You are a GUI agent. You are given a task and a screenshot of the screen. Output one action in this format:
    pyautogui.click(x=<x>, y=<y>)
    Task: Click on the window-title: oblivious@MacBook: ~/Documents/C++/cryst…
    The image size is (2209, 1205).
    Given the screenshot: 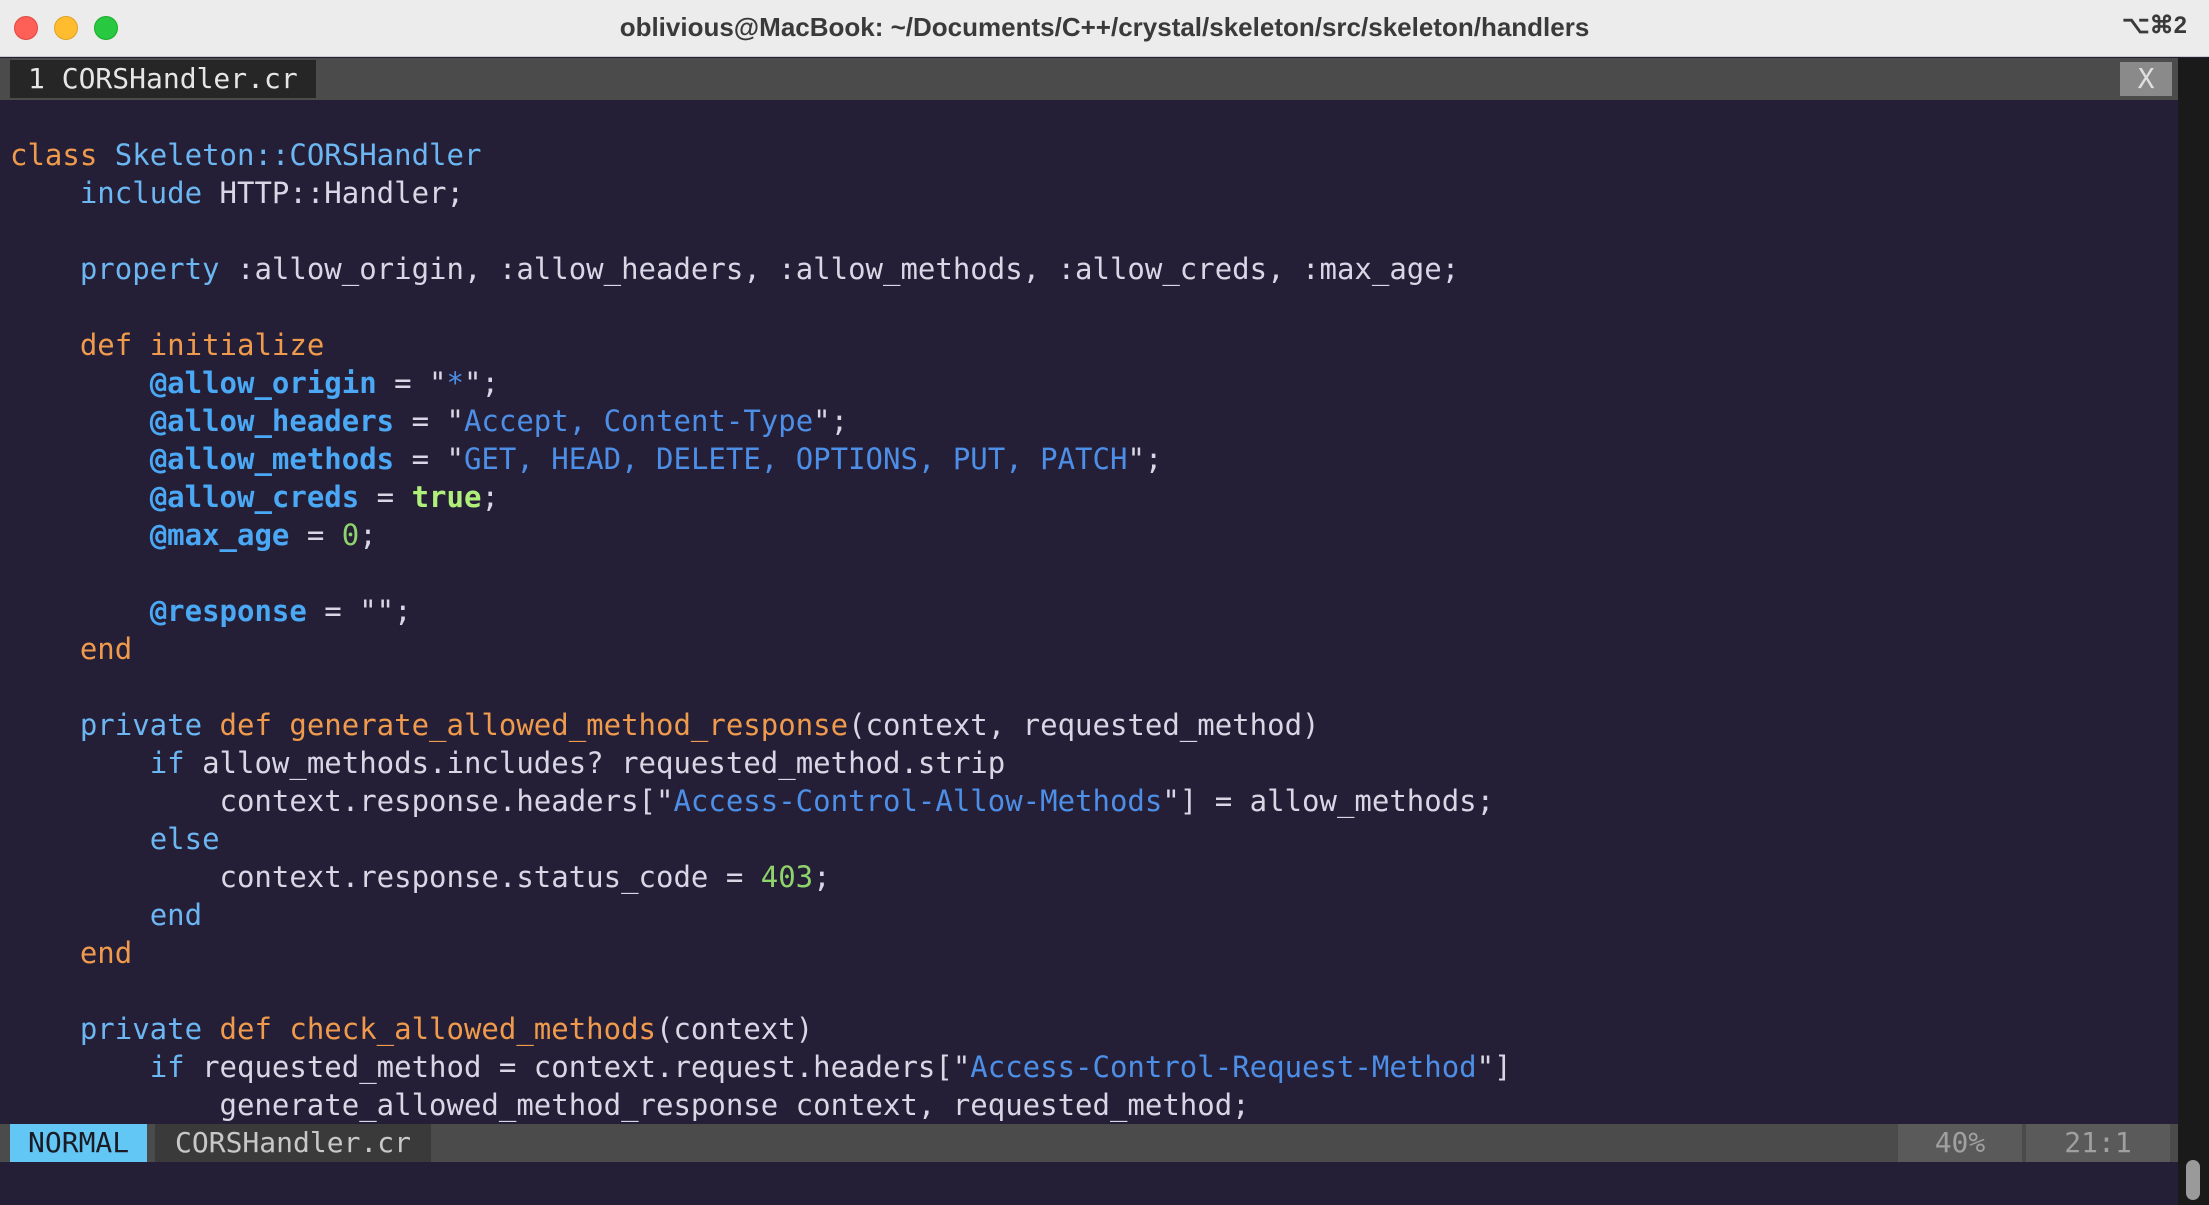 What is the action you would take?
    pyautogui.click(x=1104, y=27)
    